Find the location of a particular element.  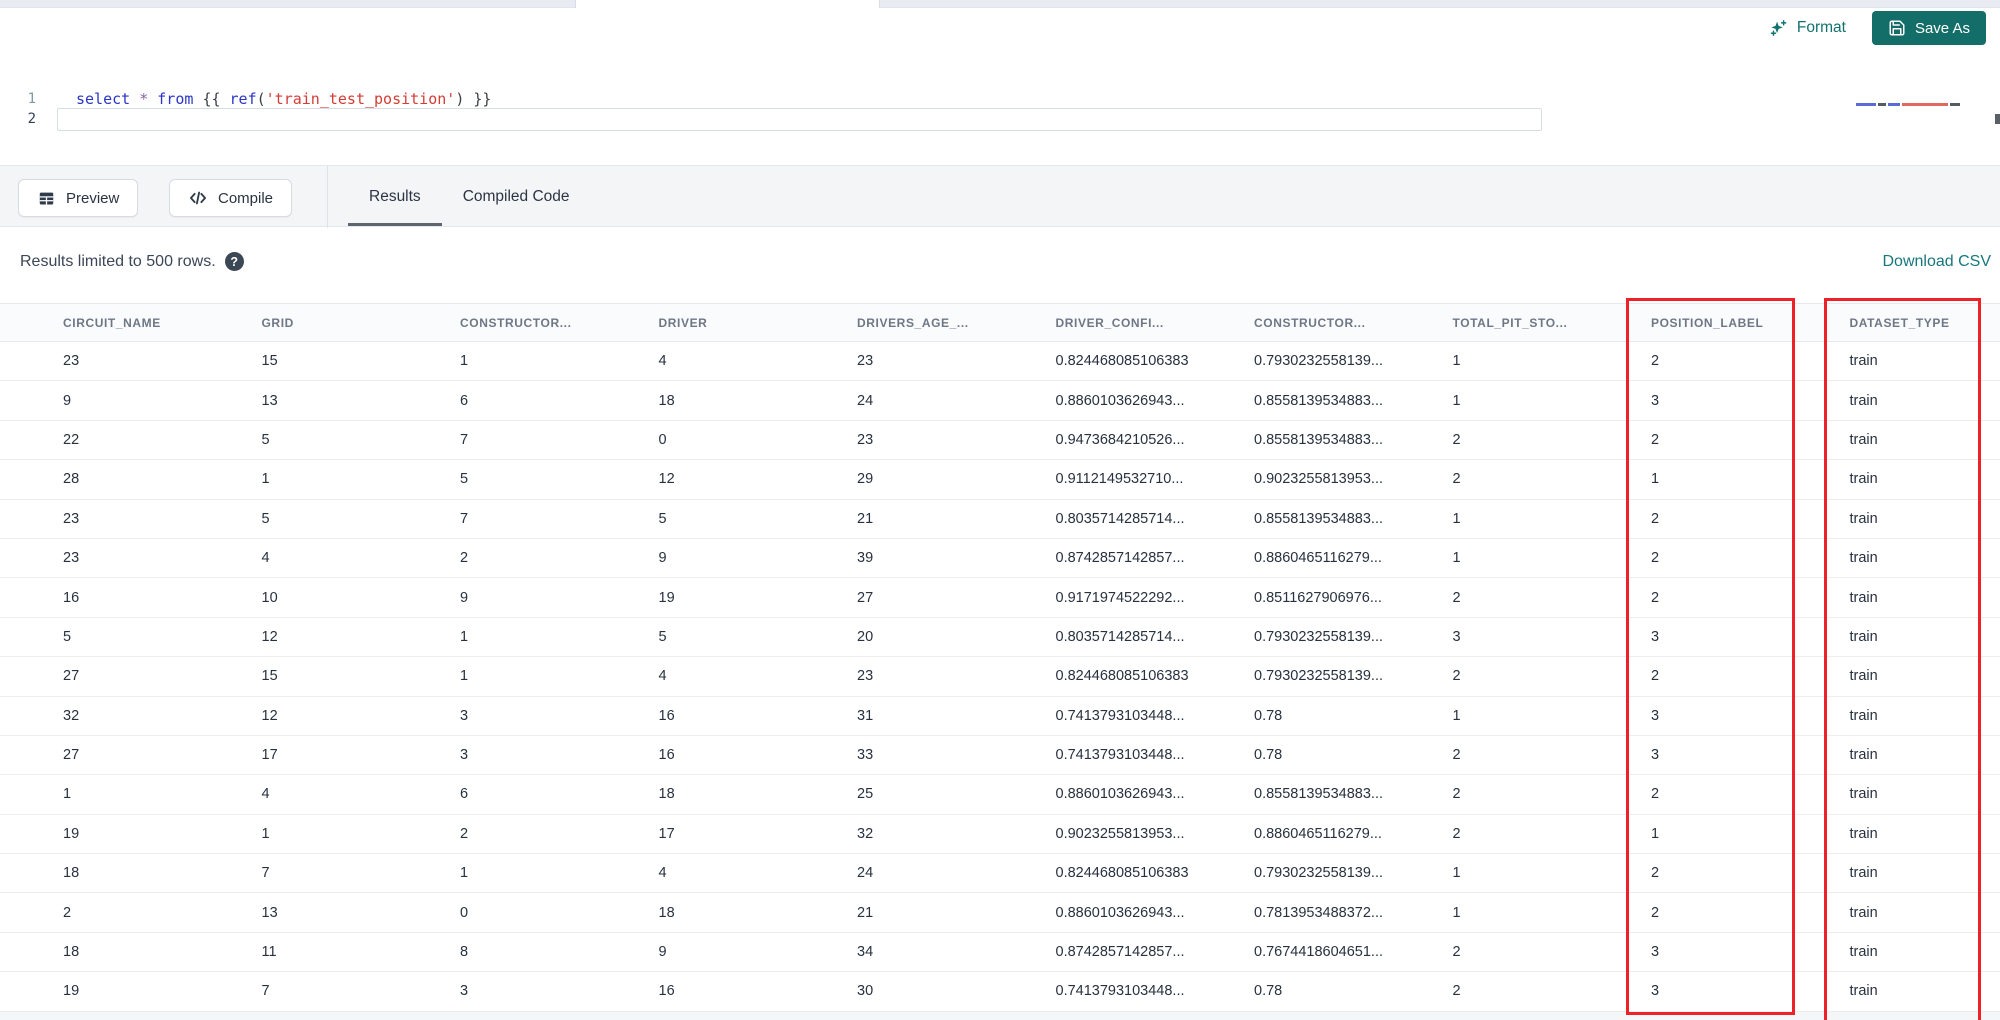

compile-button: Compile is located at coordinates (231, 198).